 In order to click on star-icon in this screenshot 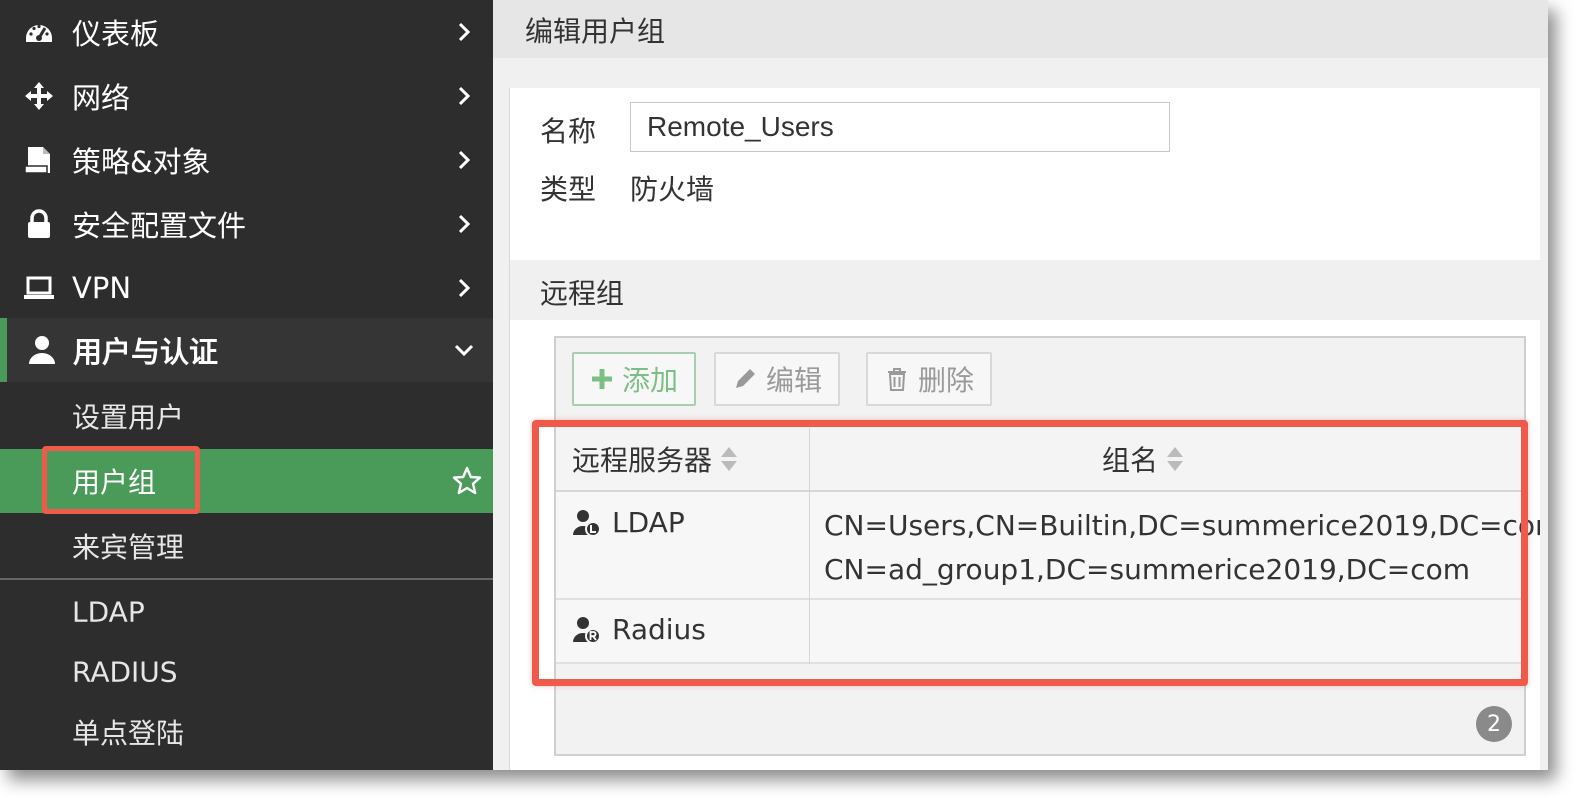, I will do `click(467, 481)`.